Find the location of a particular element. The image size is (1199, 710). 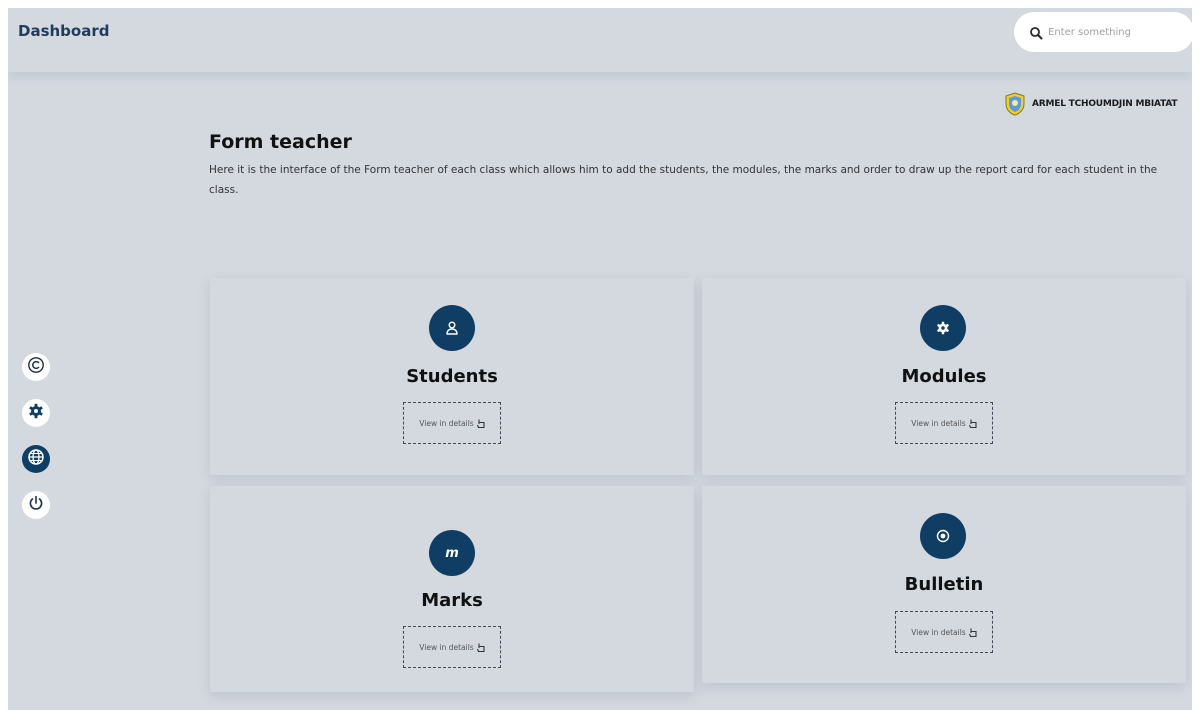

sidebar-item-globe is located at coordinates (36, 459).